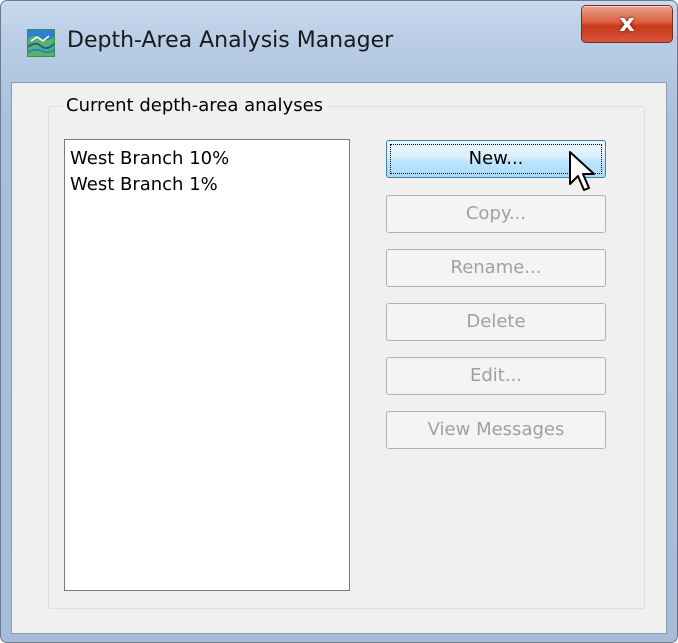 The height and width of the screenshot is (643, 678). I want to click on list-item: West Branch 1%, so click(207, 185).